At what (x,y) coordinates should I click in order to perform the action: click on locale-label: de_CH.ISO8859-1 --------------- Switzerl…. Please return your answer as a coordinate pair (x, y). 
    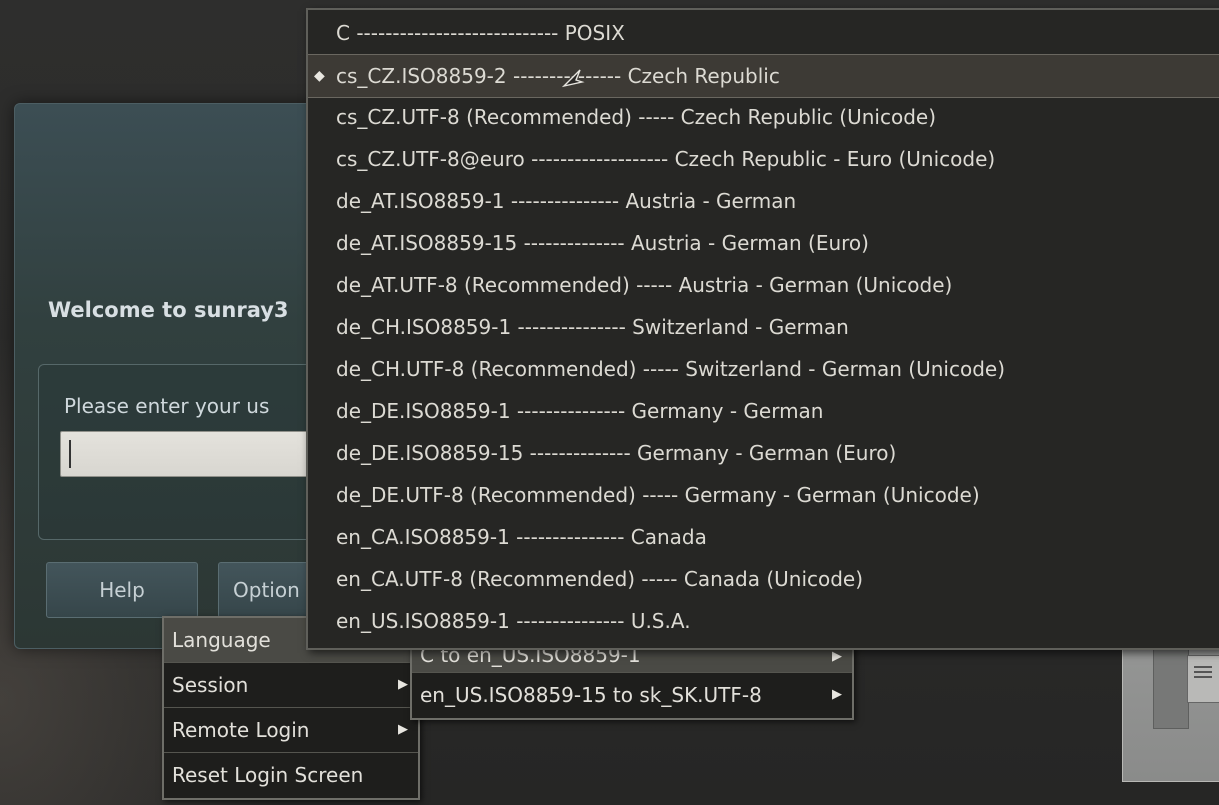
    Looking at the image, I should click on (592, 327).